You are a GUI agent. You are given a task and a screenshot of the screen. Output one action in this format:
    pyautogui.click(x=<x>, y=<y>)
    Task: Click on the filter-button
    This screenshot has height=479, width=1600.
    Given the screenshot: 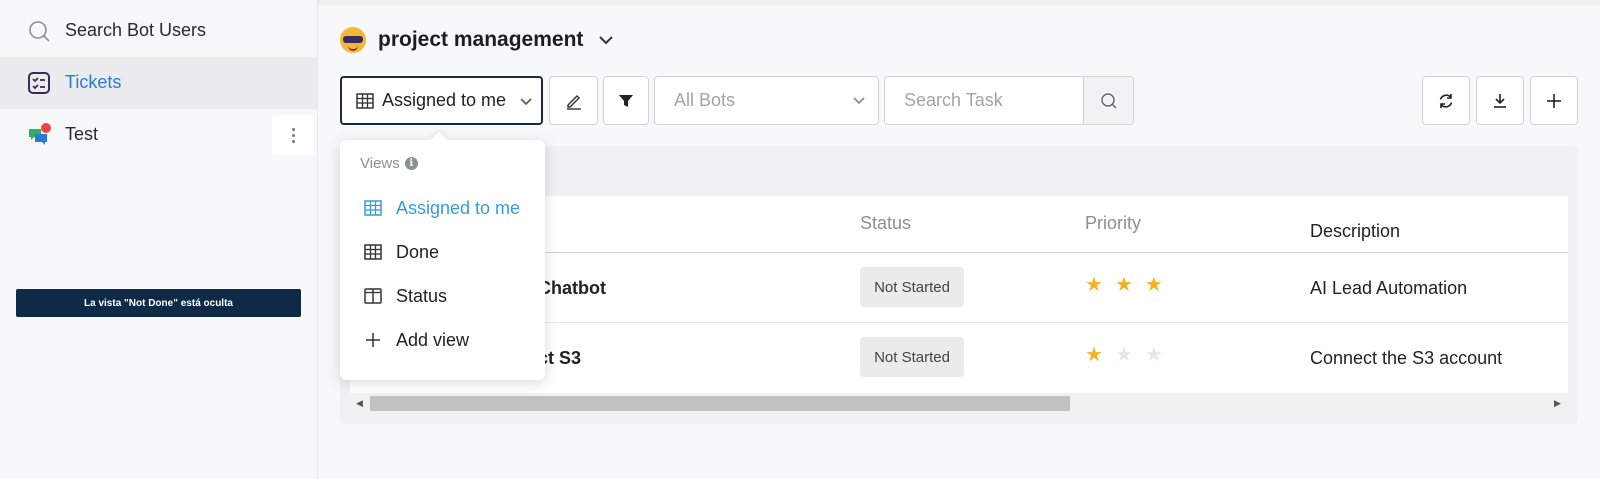 What is the action you would take?
    pyautogui.click(x=626, y=100)
    